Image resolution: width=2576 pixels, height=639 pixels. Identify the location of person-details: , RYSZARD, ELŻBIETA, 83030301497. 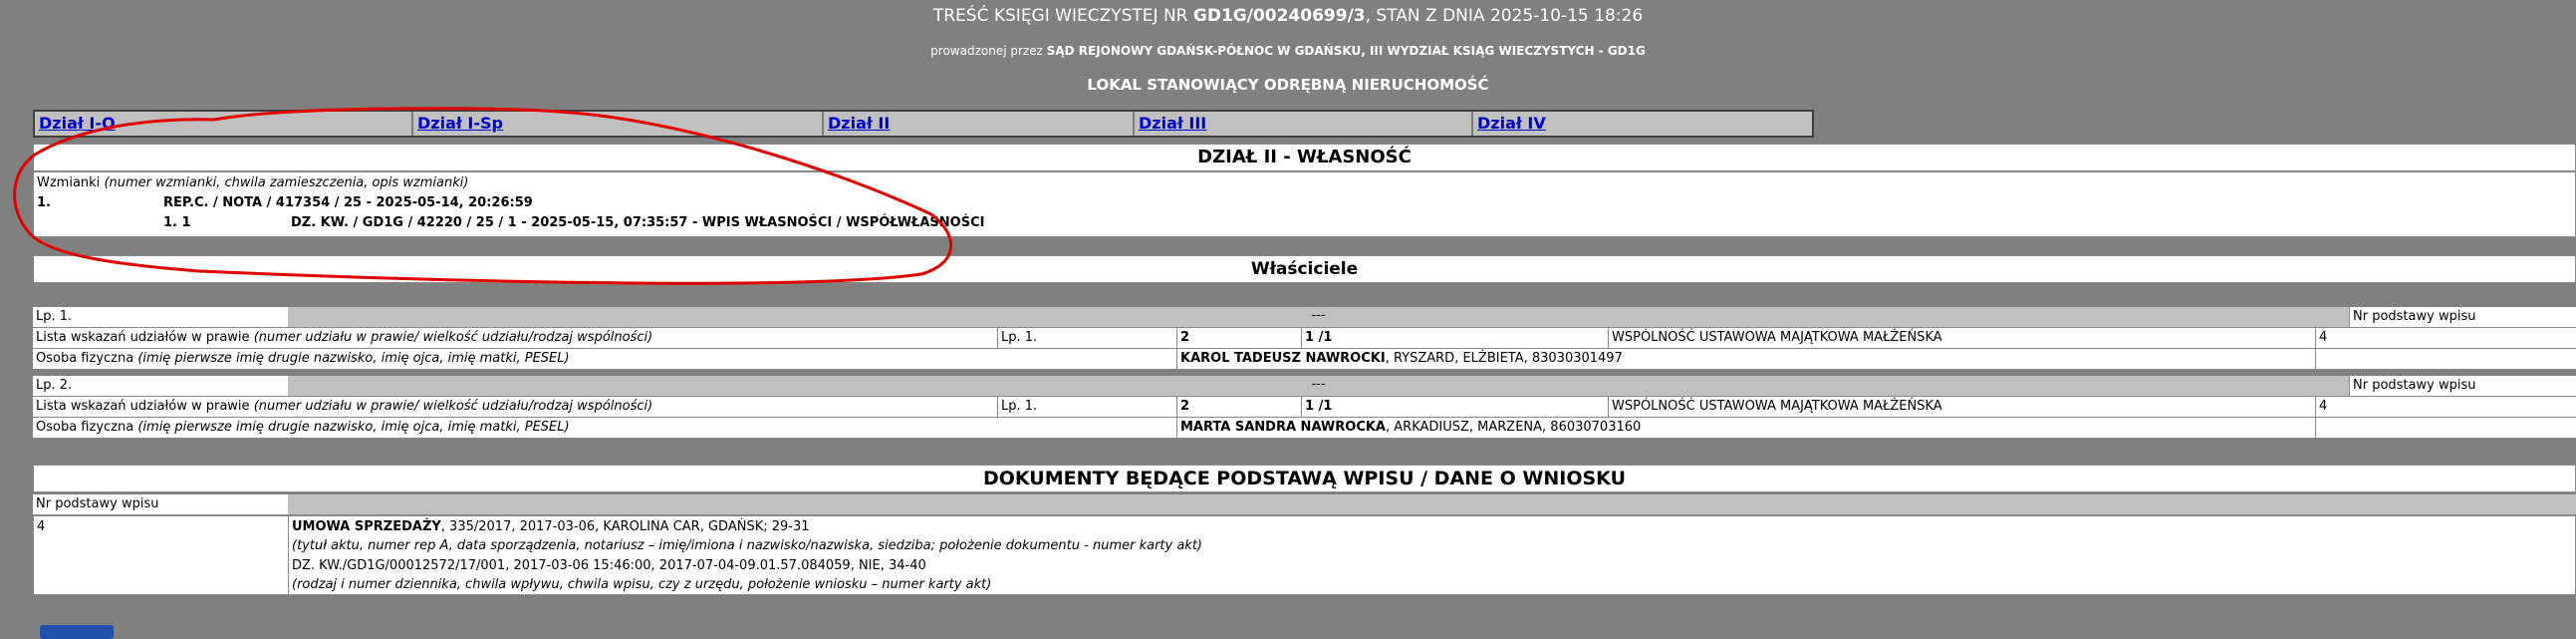
(1504, 358).